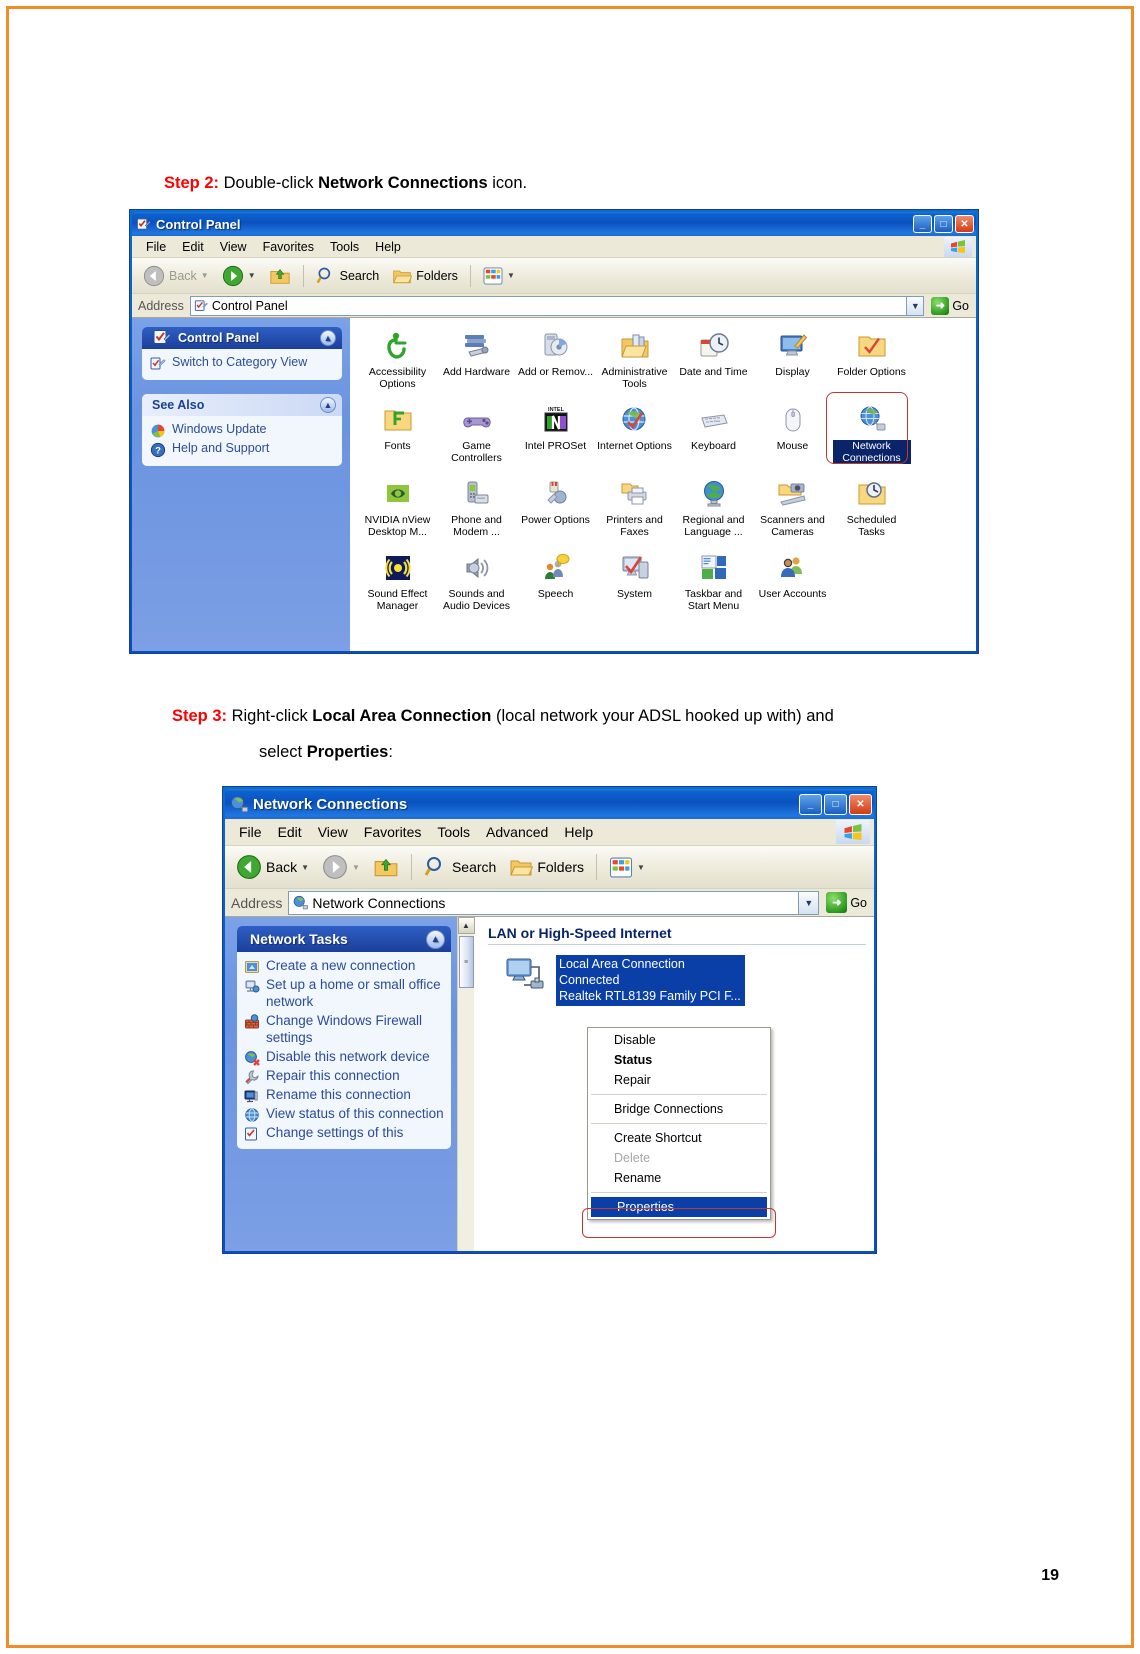  Describe the element at coordinates (345, 1057) in the screenshot. I see `disable-network-device-link: Disable this network device` at that location.